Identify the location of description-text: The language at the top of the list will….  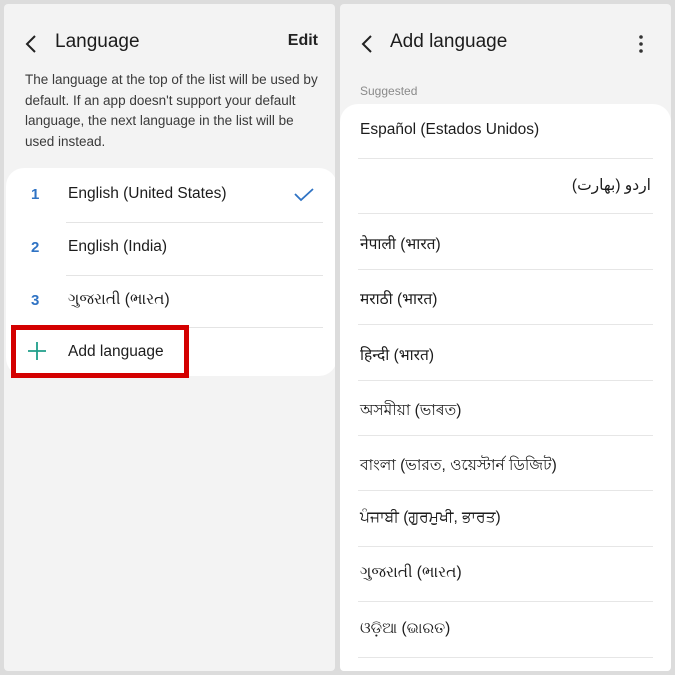
(171, 110).